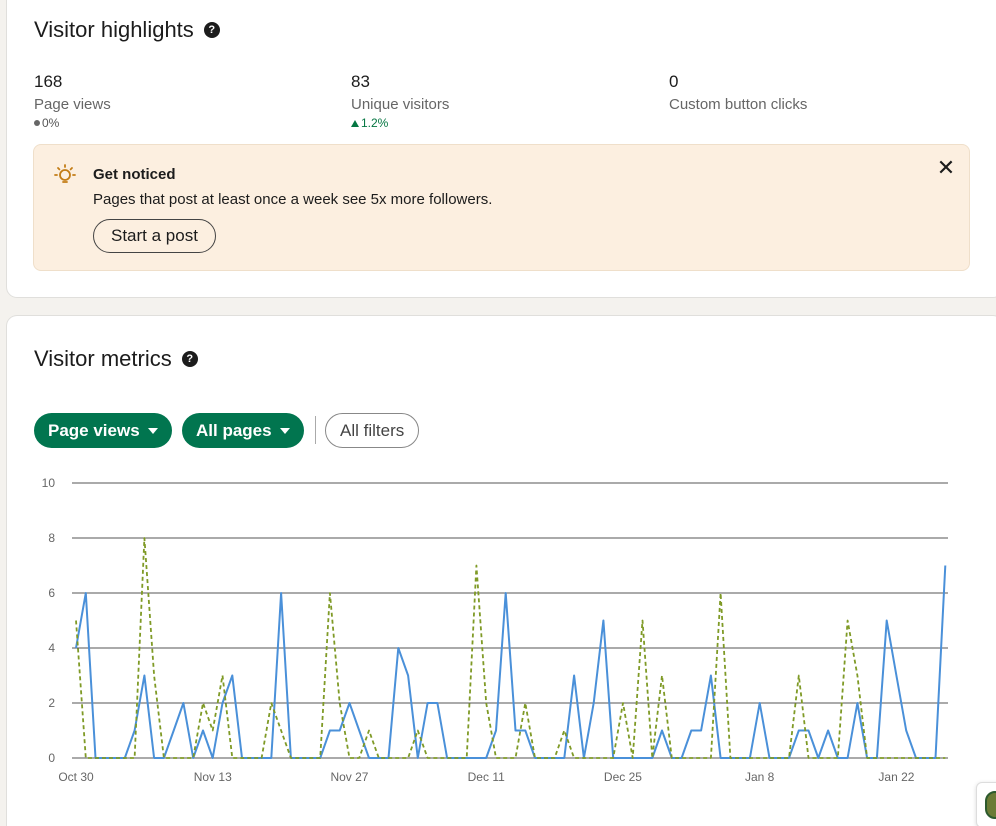 The height and width of the screenshot is (826, 996). I want to click on y-tick-label: 0, so click(51, 758).